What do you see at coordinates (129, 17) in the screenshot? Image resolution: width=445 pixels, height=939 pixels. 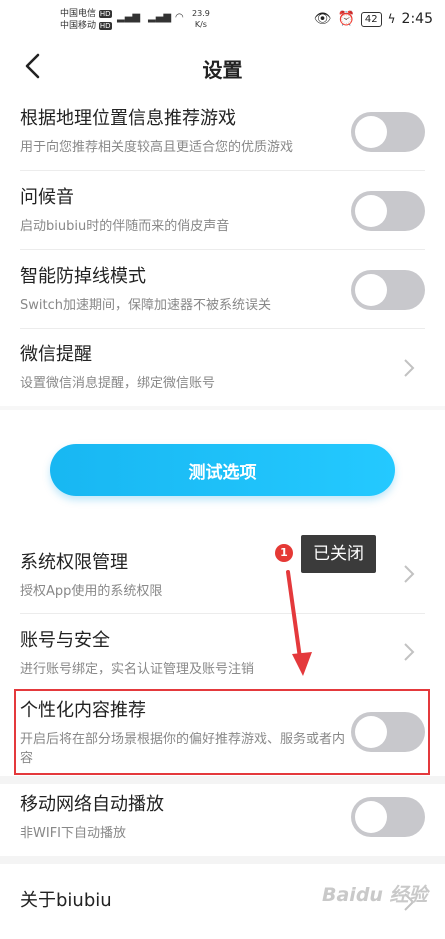 I see `signal-icon-1: ▂▄▆` at bounding box center [129, 17].